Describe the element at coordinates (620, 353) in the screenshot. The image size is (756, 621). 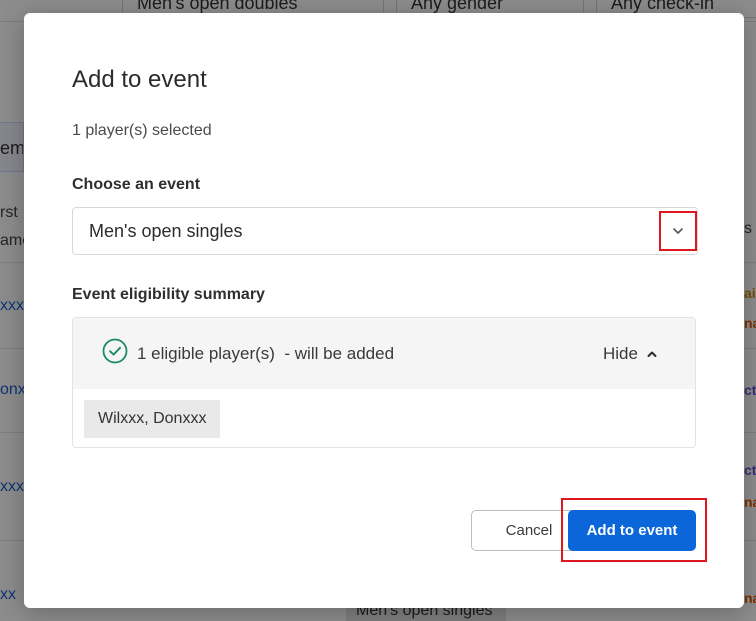
I see `hide-toggle-label: Hide` at that location.